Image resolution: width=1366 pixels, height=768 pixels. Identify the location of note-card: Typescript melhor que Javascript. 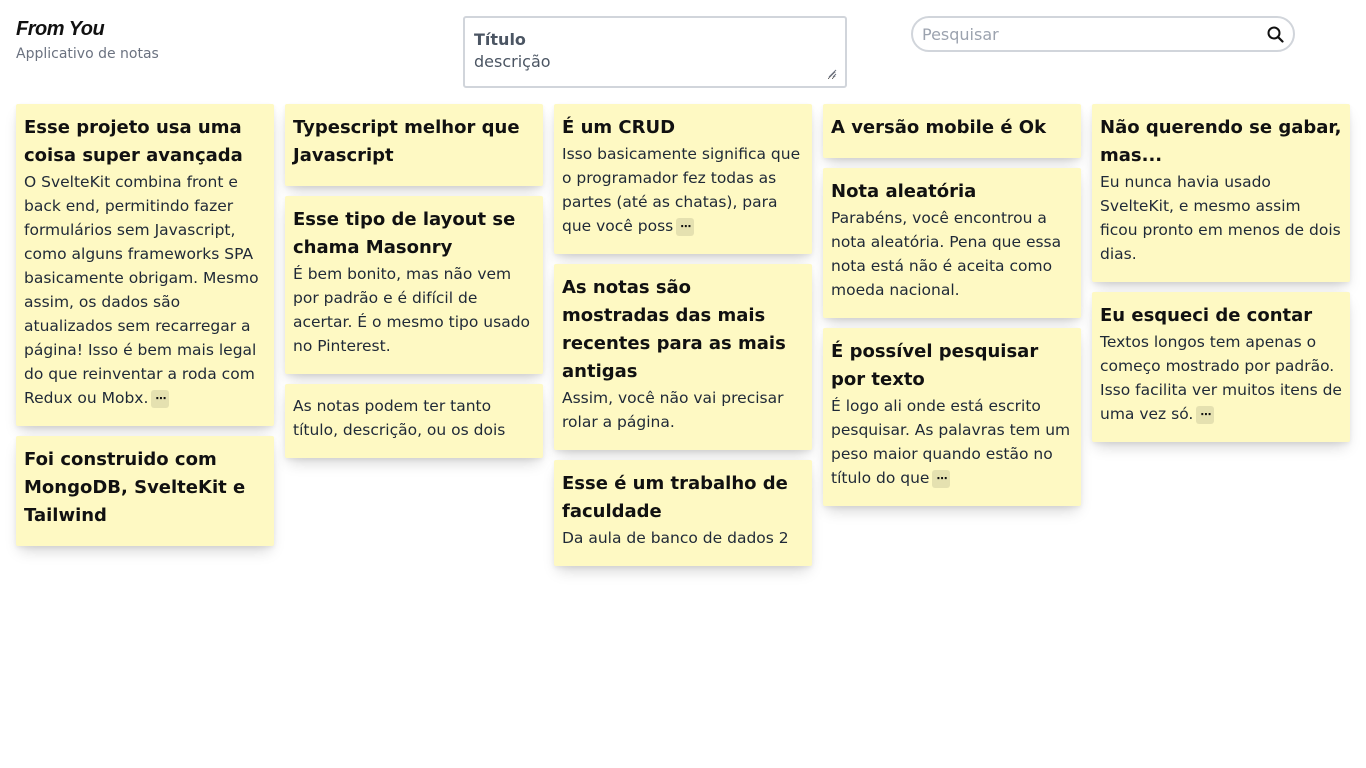
(414, 145).